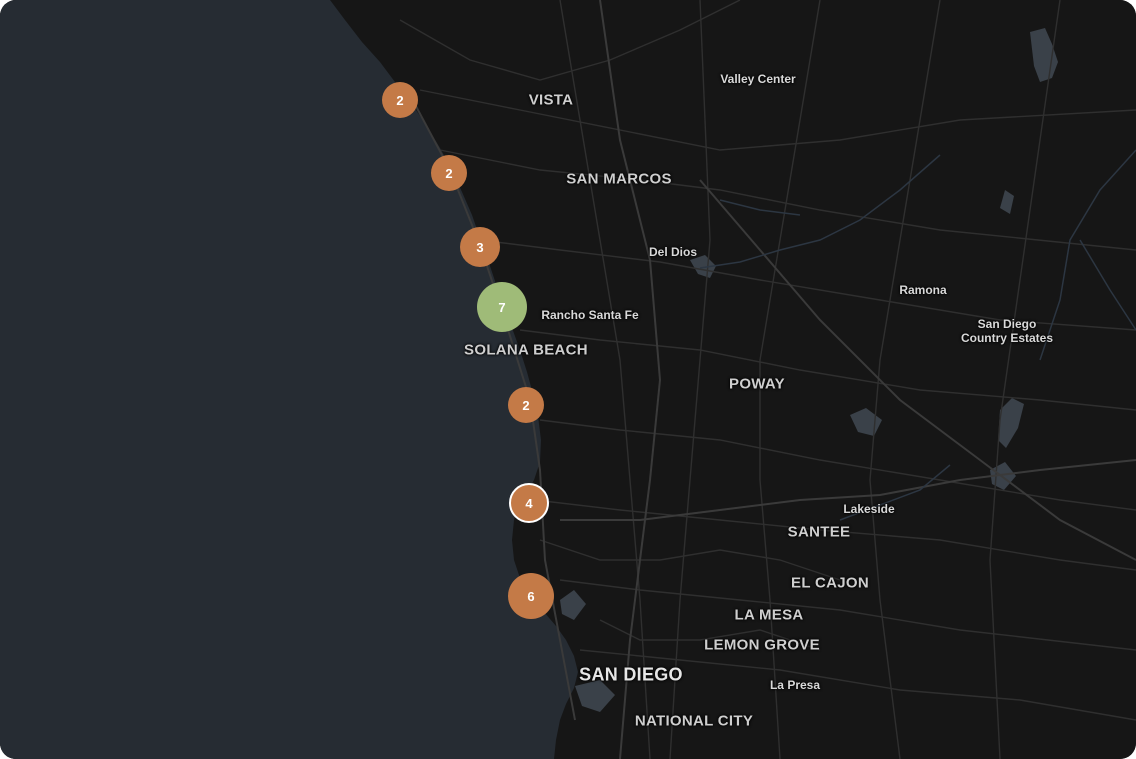  I want to click on place-label-valley-center: Valley Center, so click(758, 79).